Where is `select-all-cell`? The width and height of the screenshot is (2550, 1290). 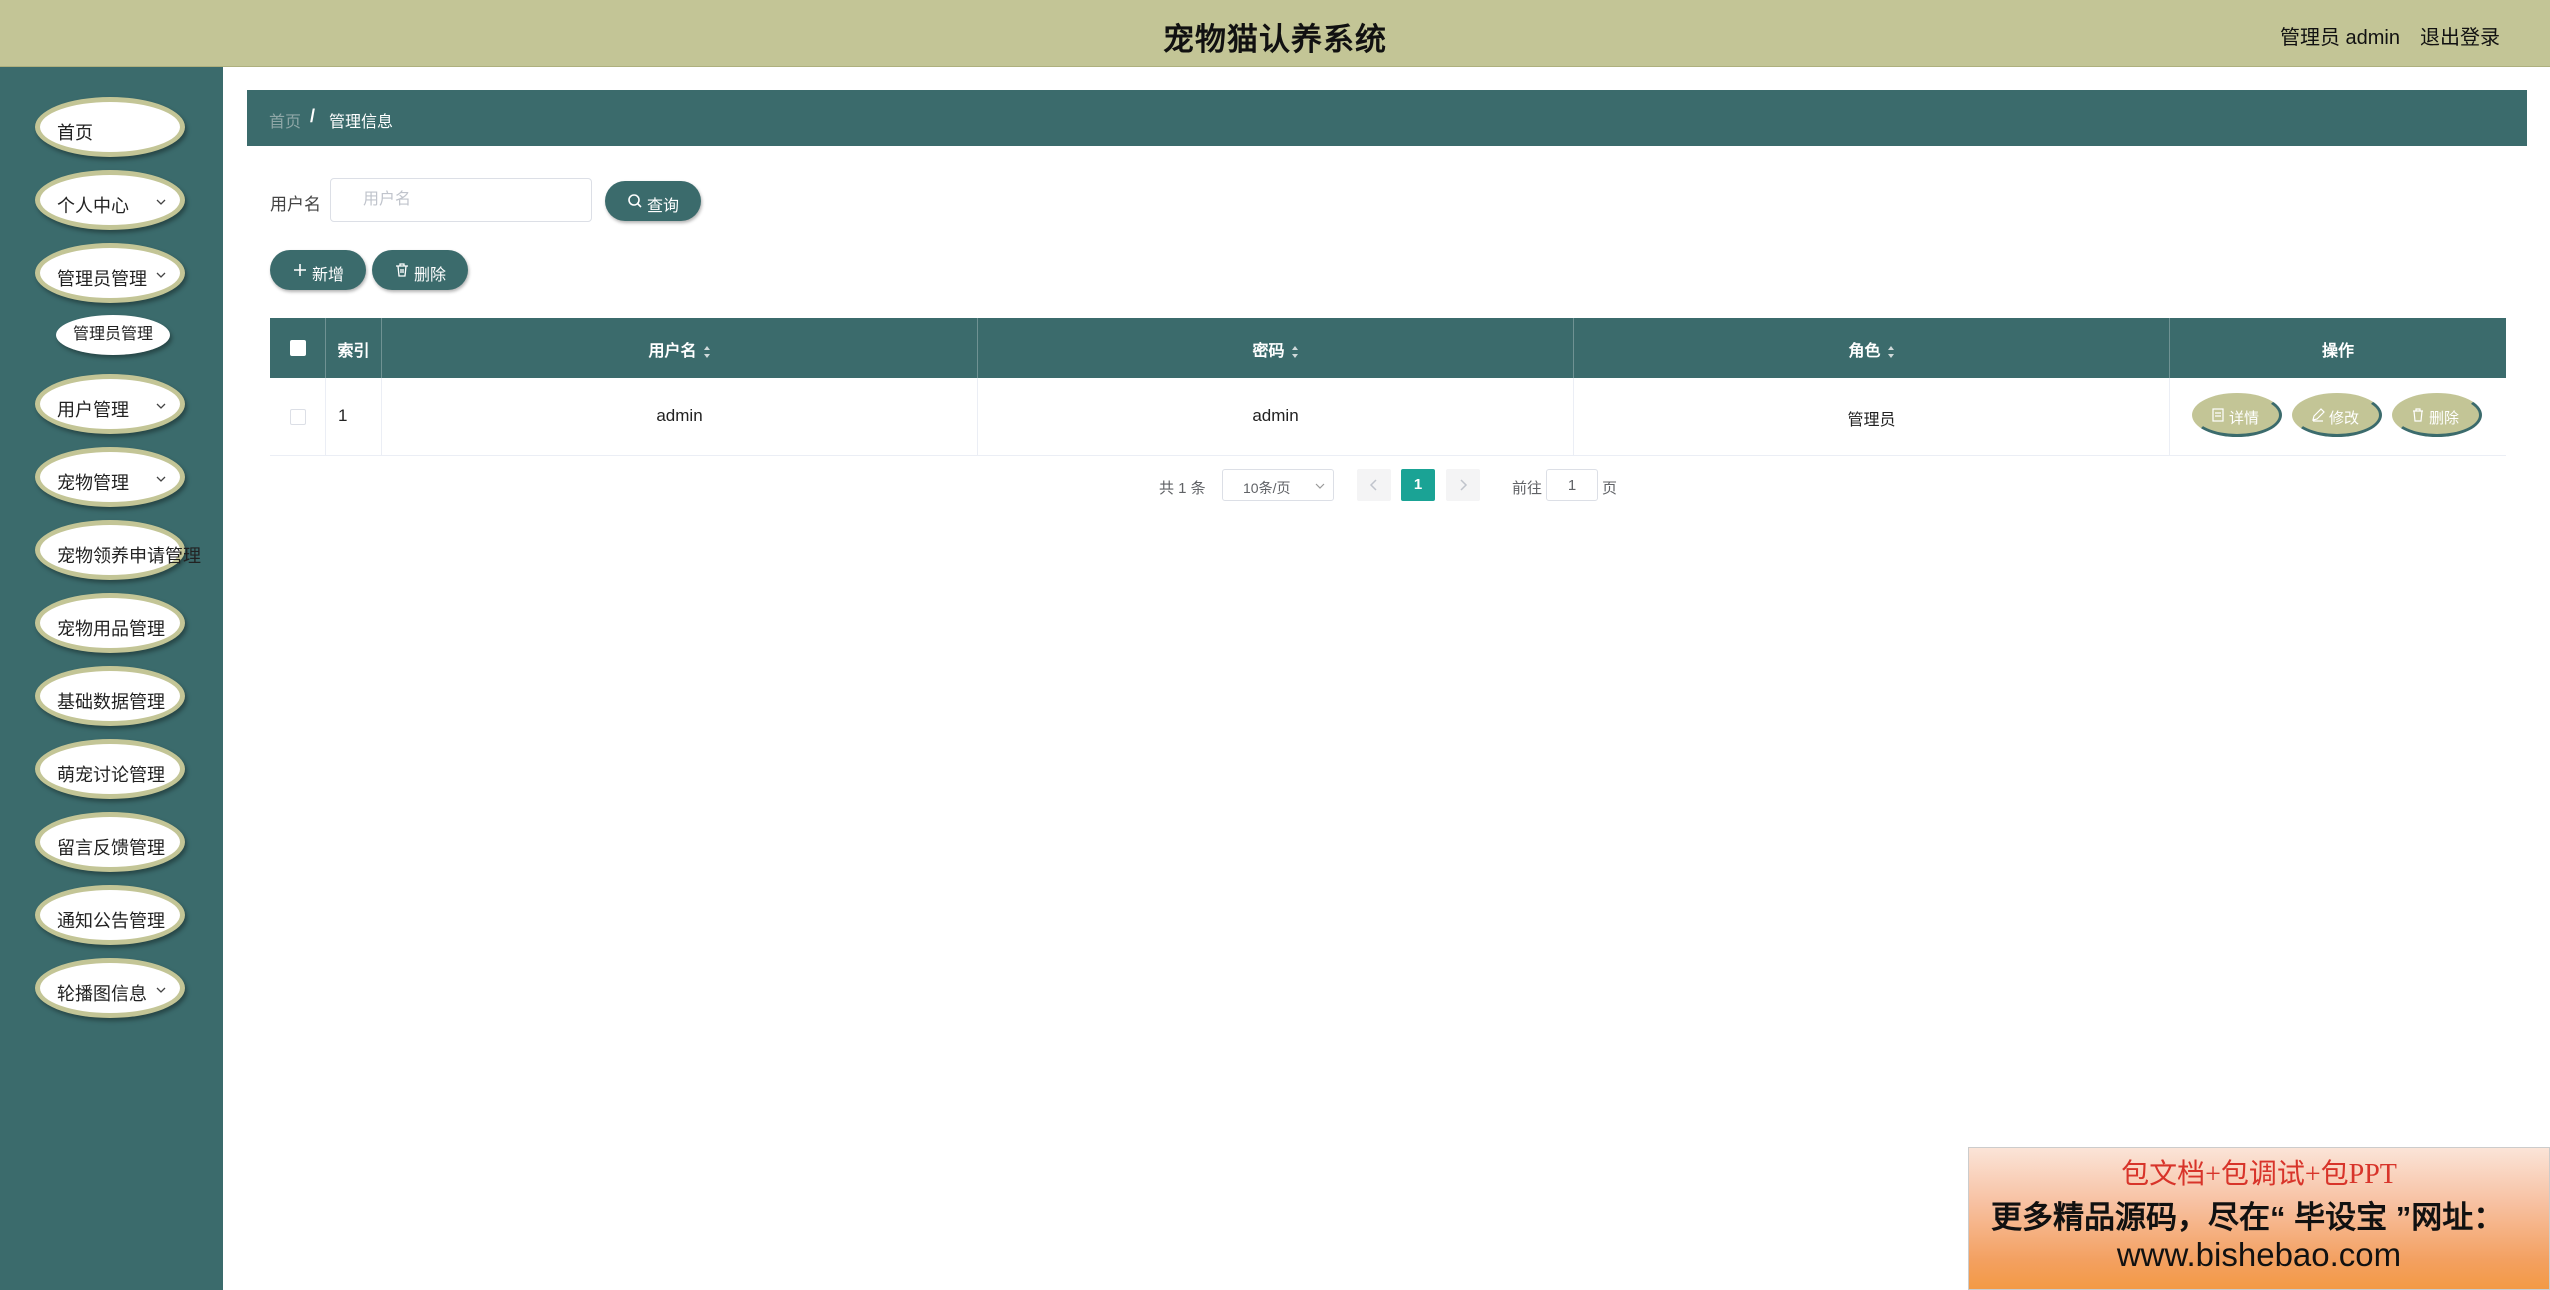
select-all-cell is located at coordinates (298, 348).